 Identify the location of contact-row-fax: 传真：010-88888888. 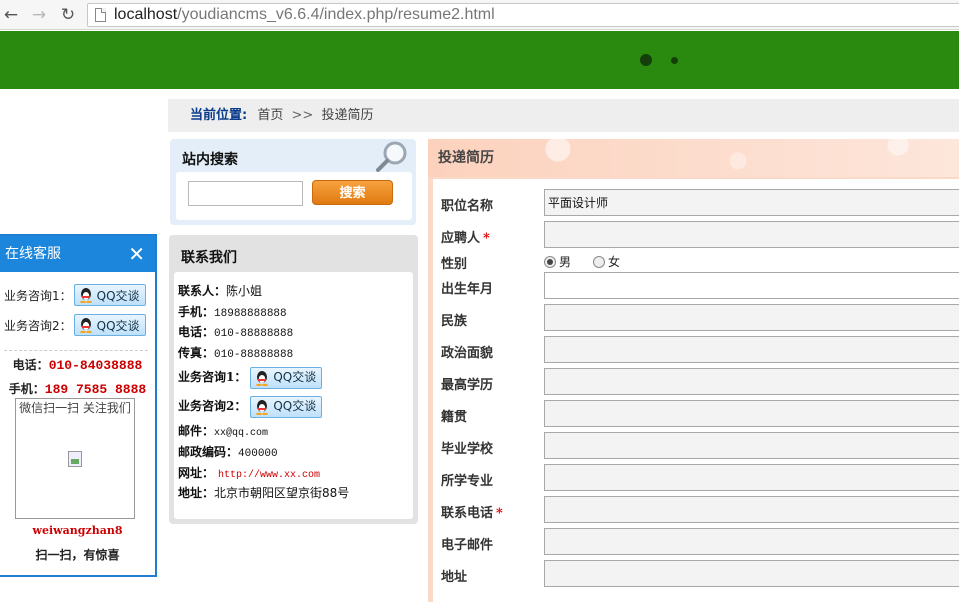
(293, 353).